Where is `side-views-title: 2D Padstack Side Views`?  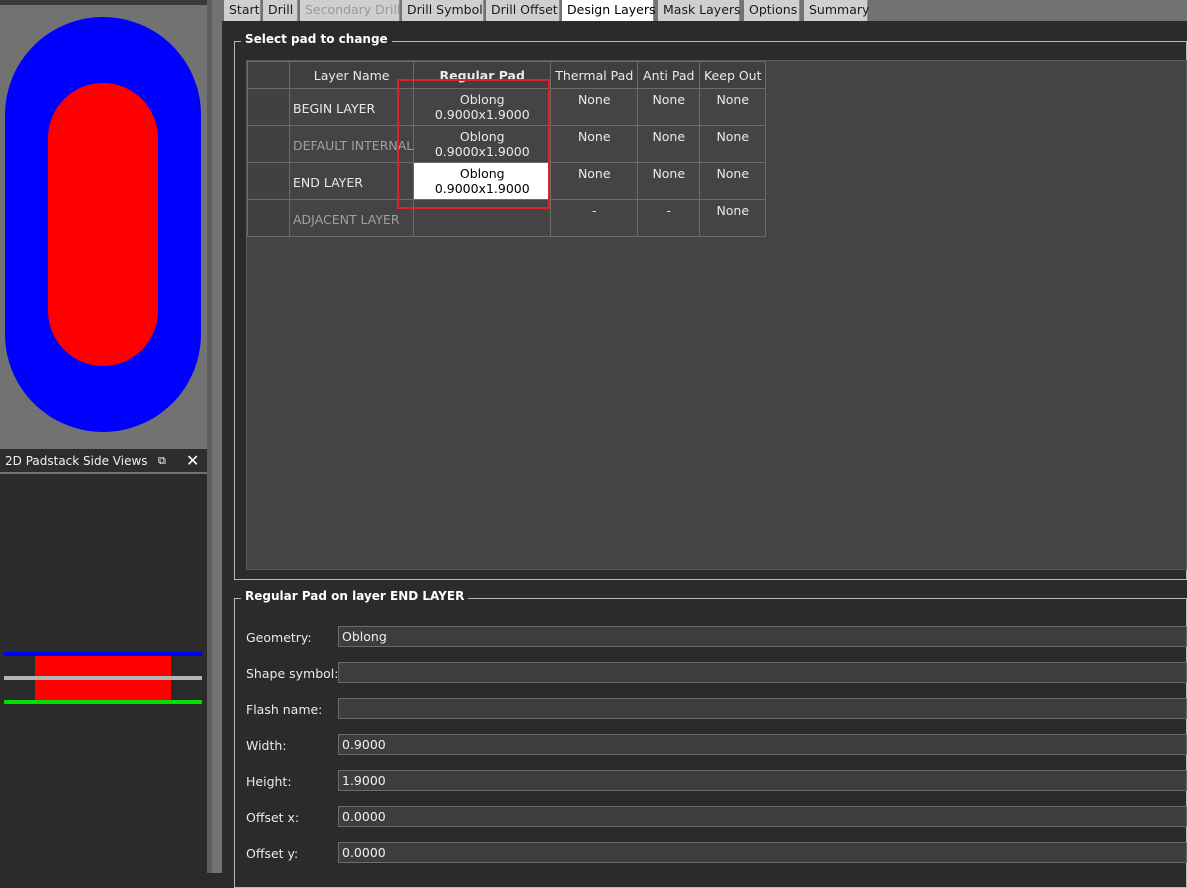
side-views-title: 2D Padstack Side Views is located at coordinates (76, 461).